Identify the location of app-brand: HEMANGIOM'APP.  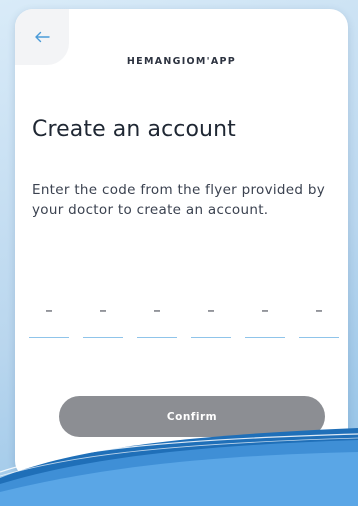
(181, 61).